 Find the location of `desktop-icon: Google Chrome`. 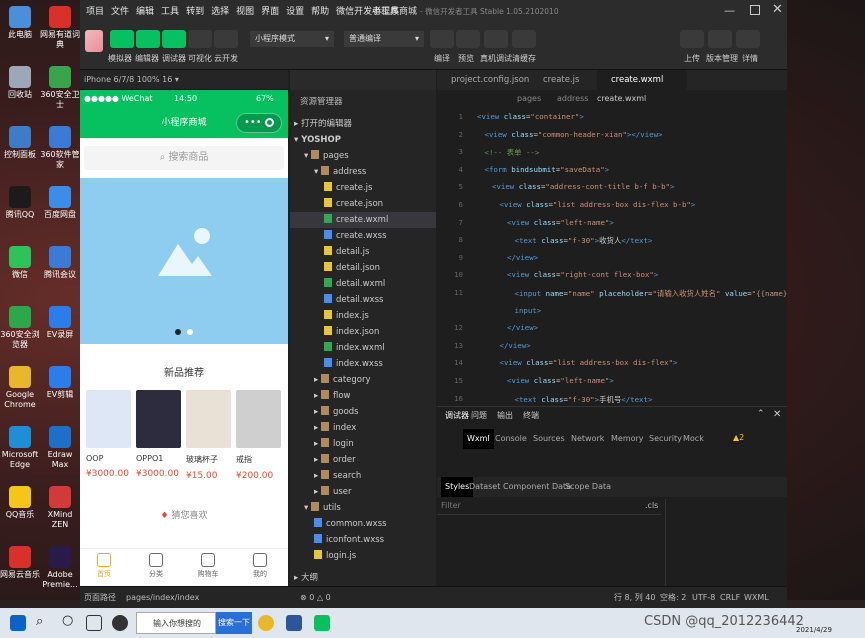

desktop-icon: Google Chrome is located at coordinates (20, 388).